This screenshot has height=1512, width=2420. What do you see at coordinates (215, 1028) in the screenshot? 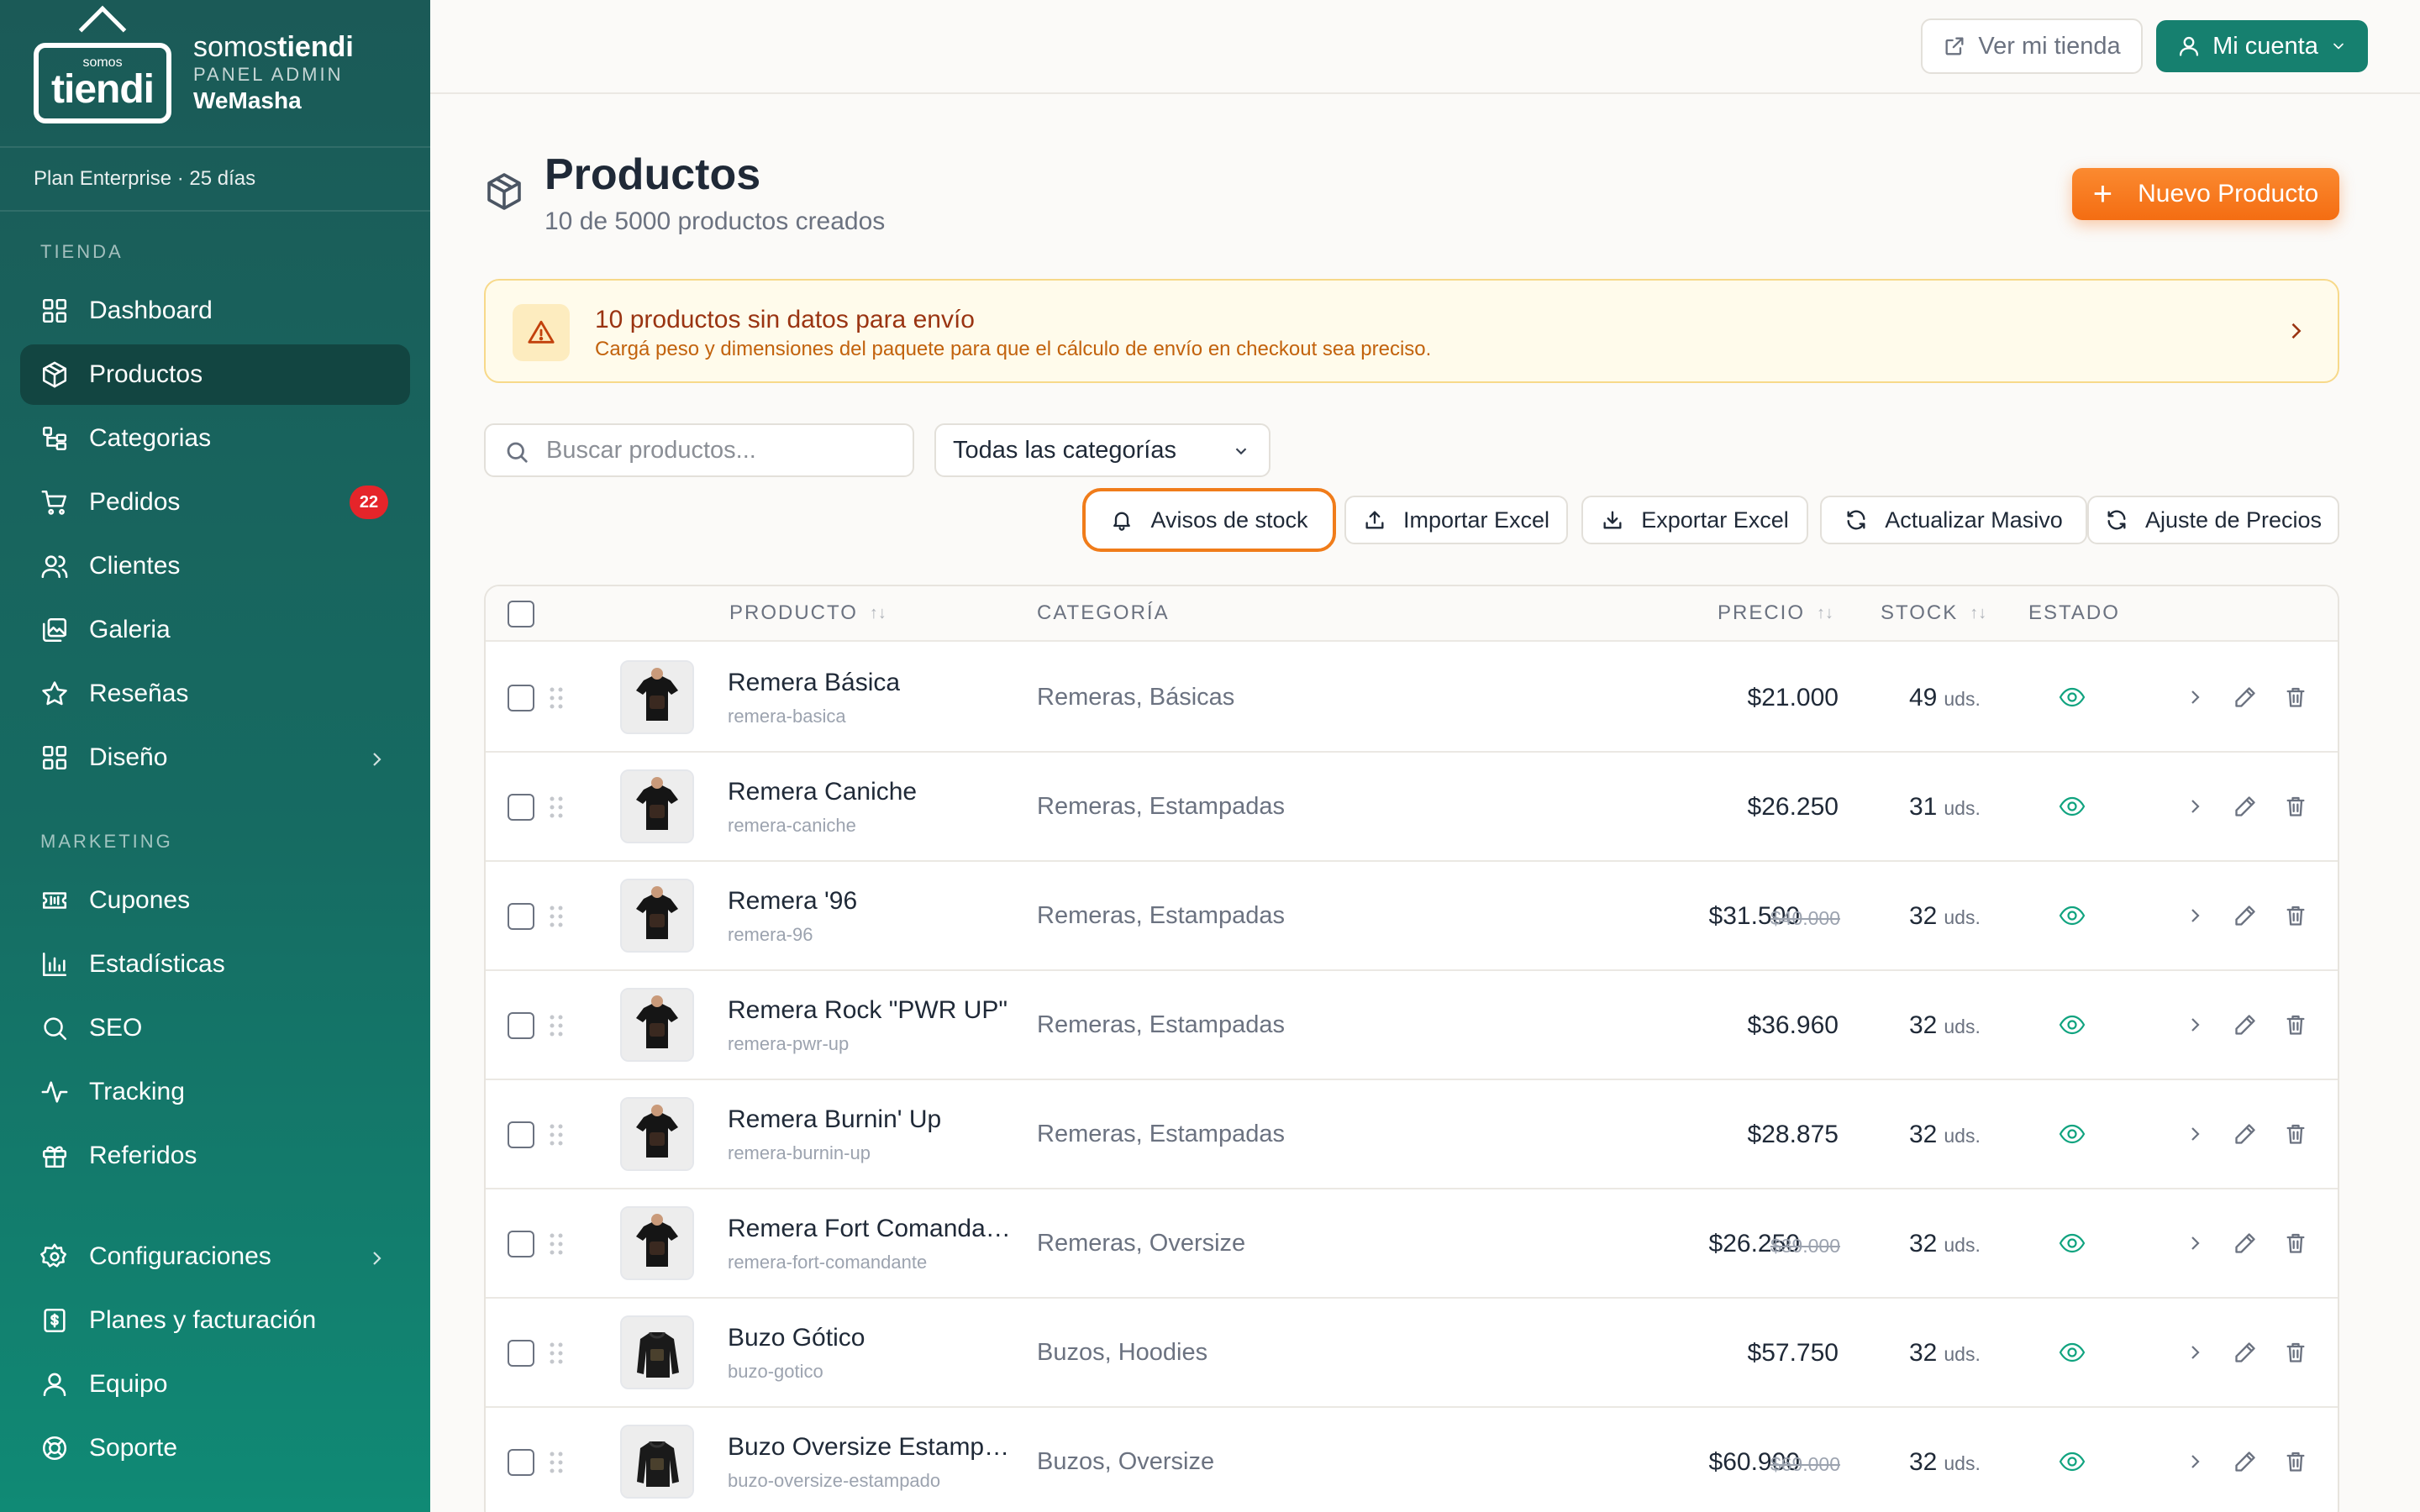
I see `sidebar-item-seo: SEO` at bounding box center [215, 1028].